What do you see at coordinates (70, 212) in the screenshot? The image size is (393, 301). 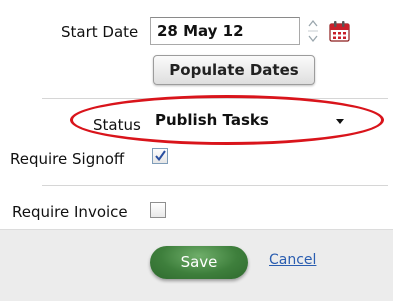 I see `require-invoice-label: Require Invoice` at bounding box center [70, 212].